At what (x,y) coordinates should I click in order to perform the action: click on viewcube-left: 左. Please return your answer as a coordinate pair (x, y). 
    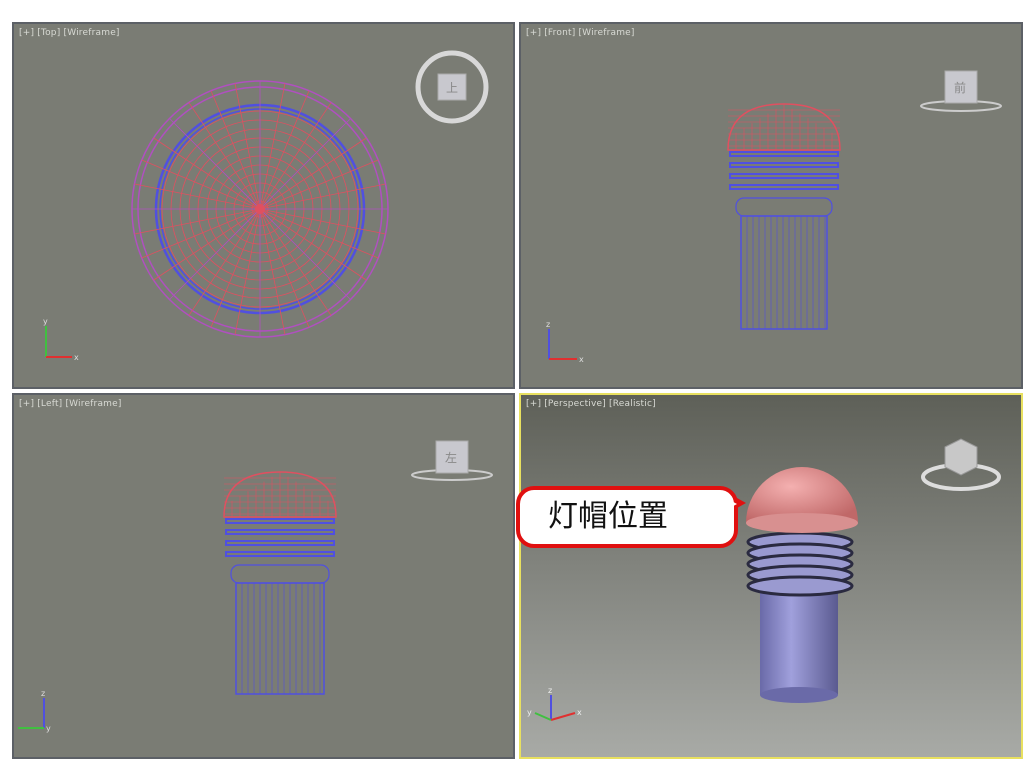
    Looking at the image, I should click on (452, 460).